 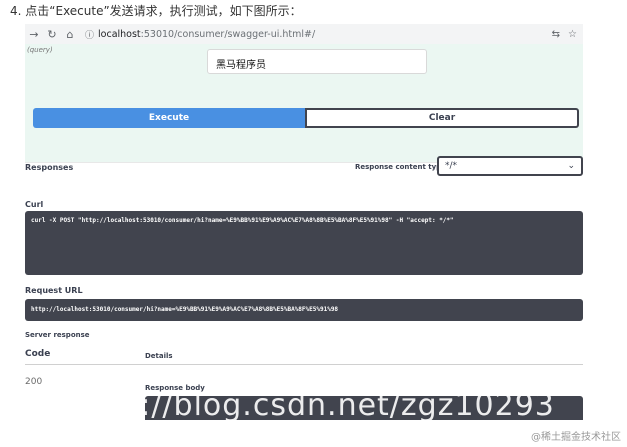 I want to click on content-type-select: */* ⌄, so click(x=510, y=166).